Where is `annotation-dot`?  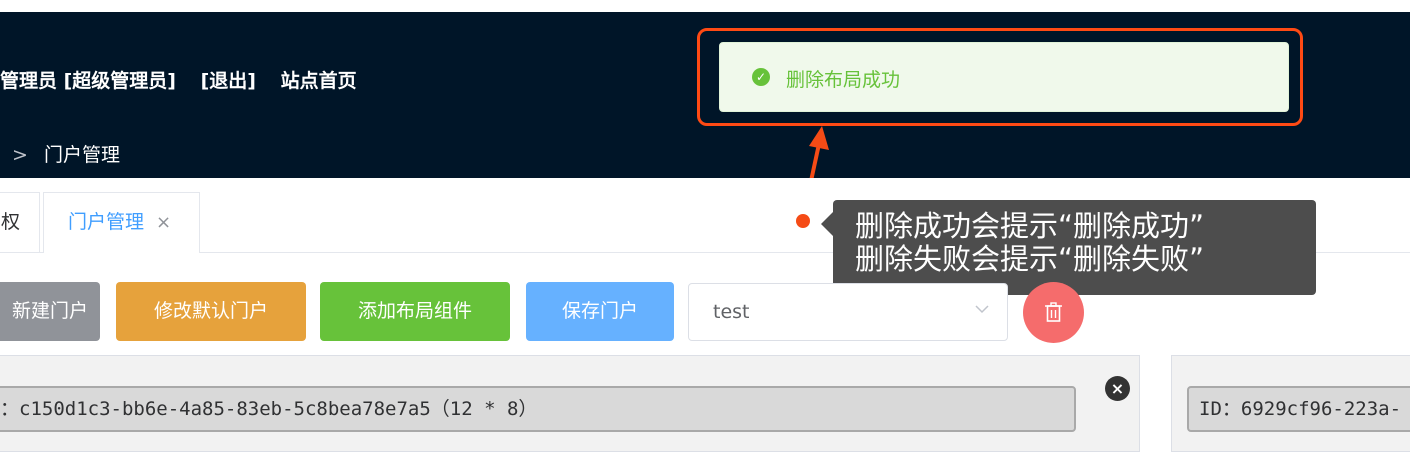
annotation-dot is located at coordinates (803, 221).